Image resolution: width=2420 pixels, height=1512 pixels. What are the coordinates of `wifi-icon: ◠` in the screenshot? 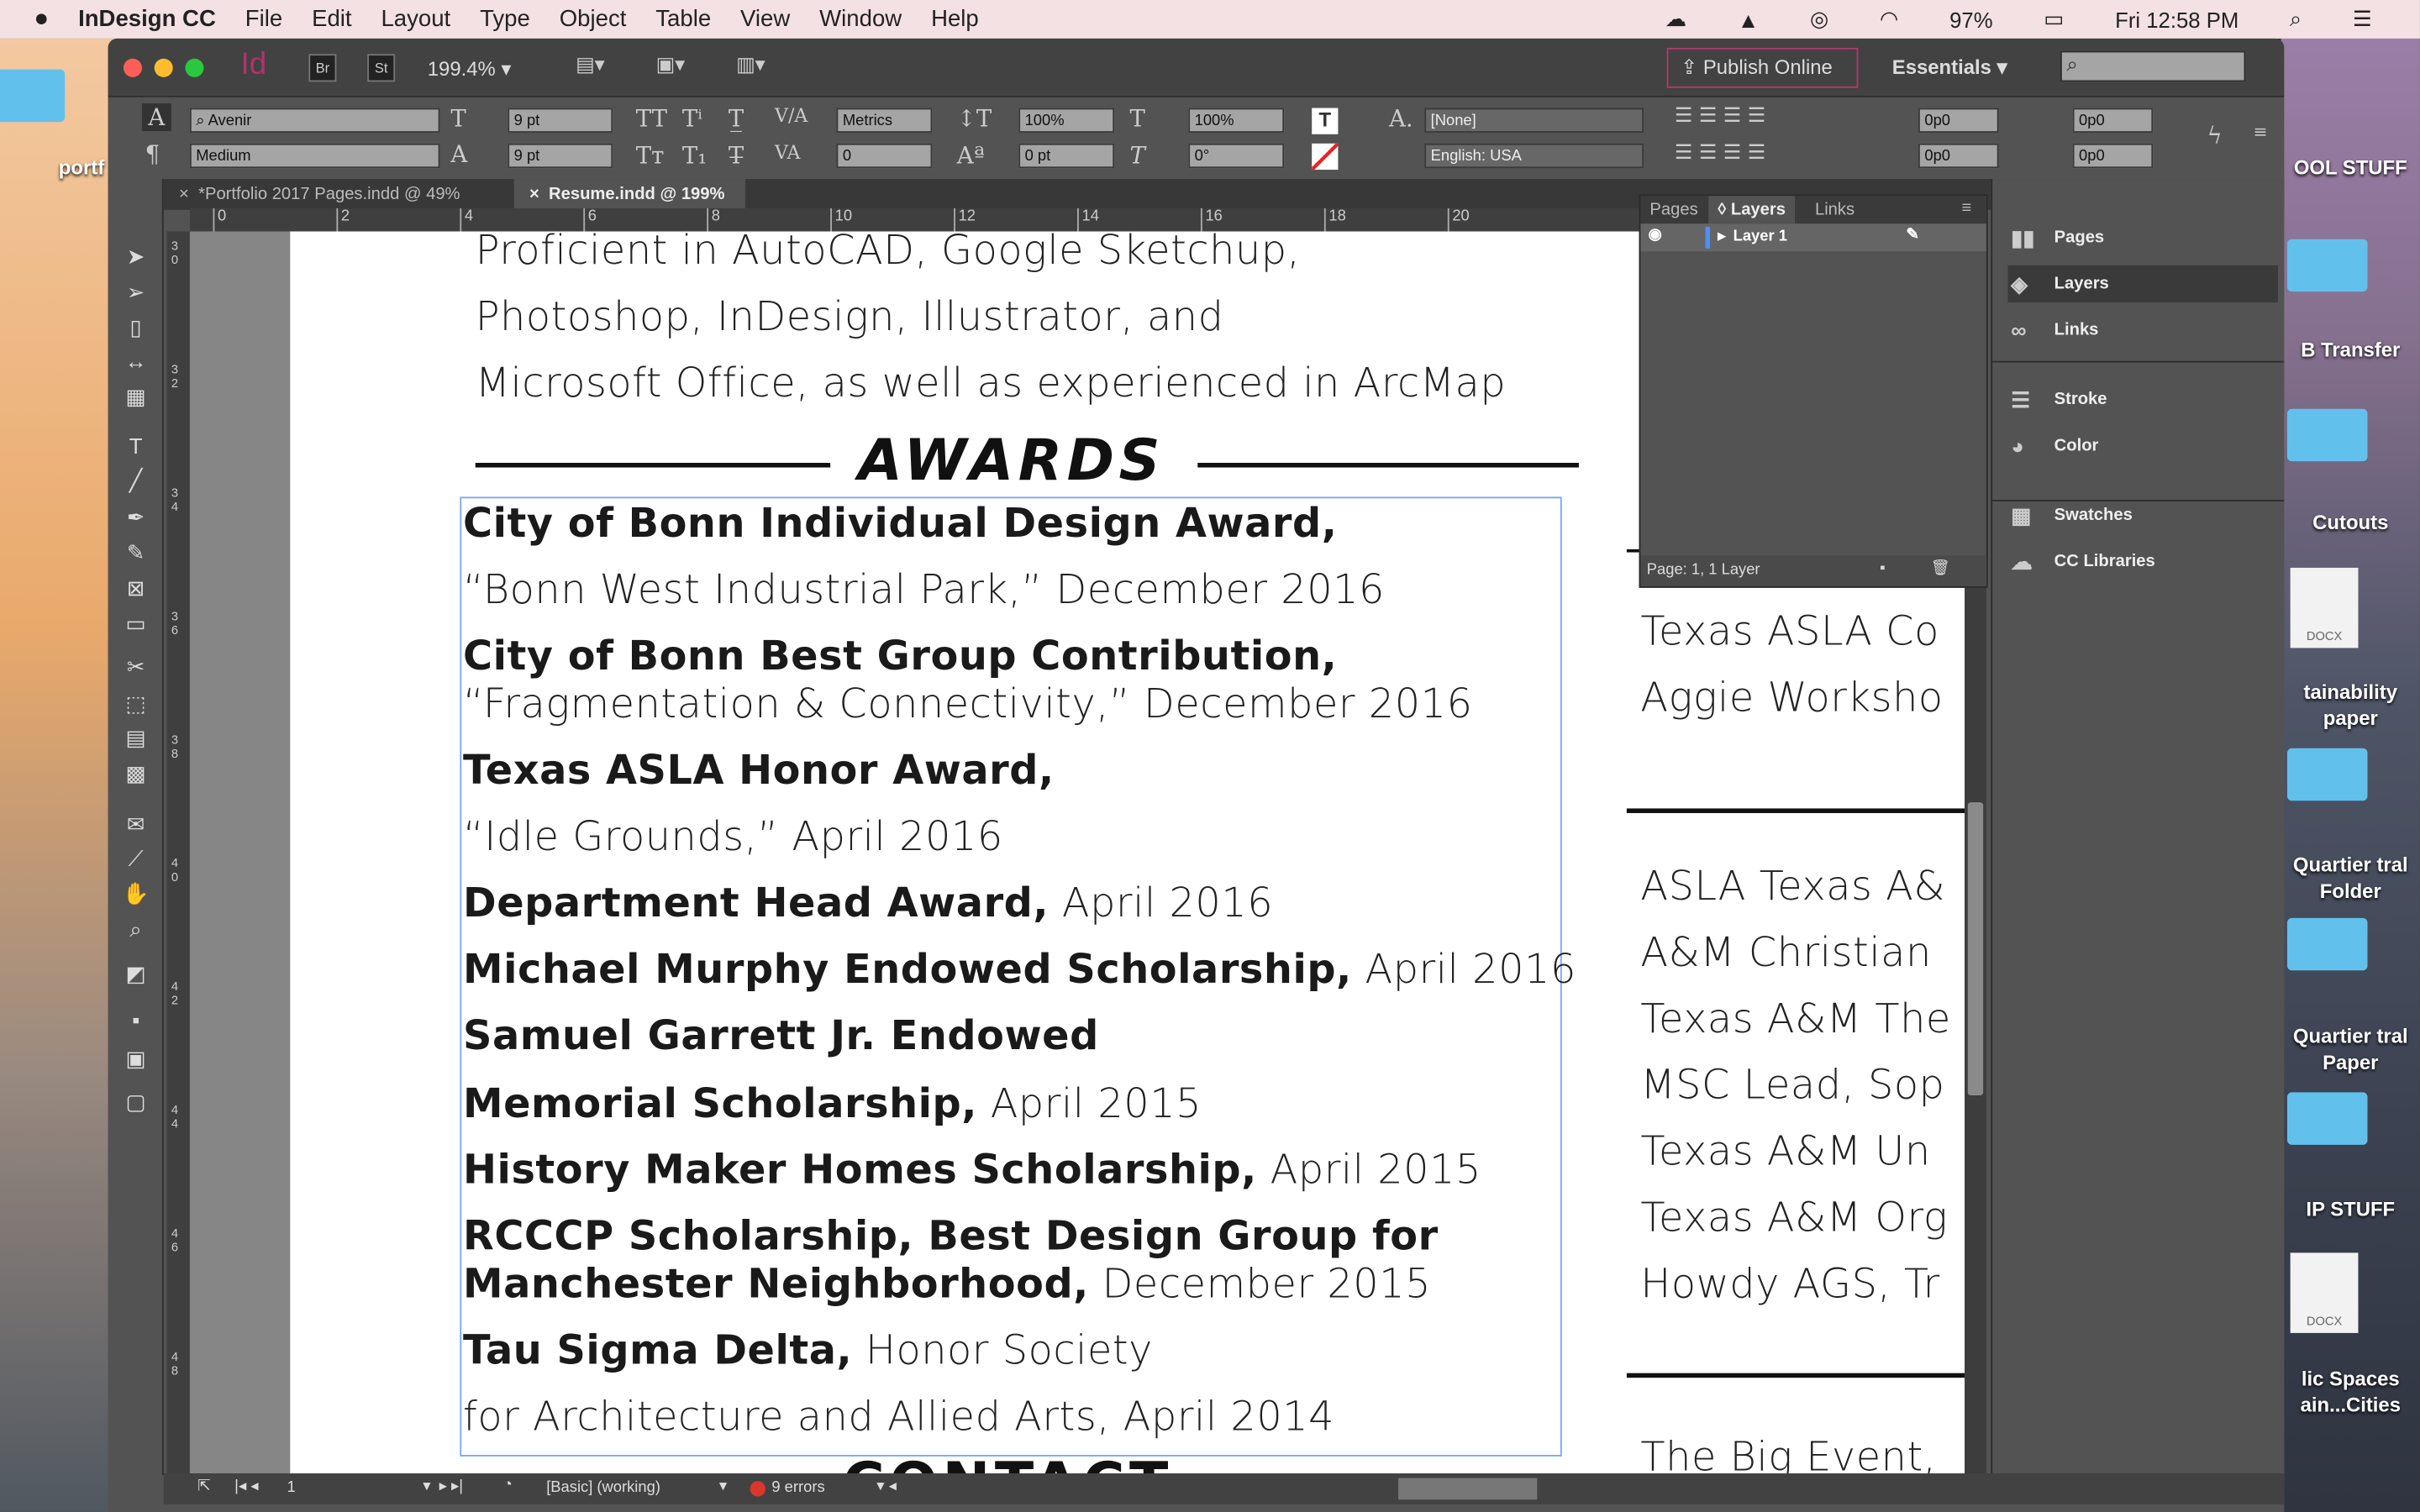 It's located at (1889, 19).